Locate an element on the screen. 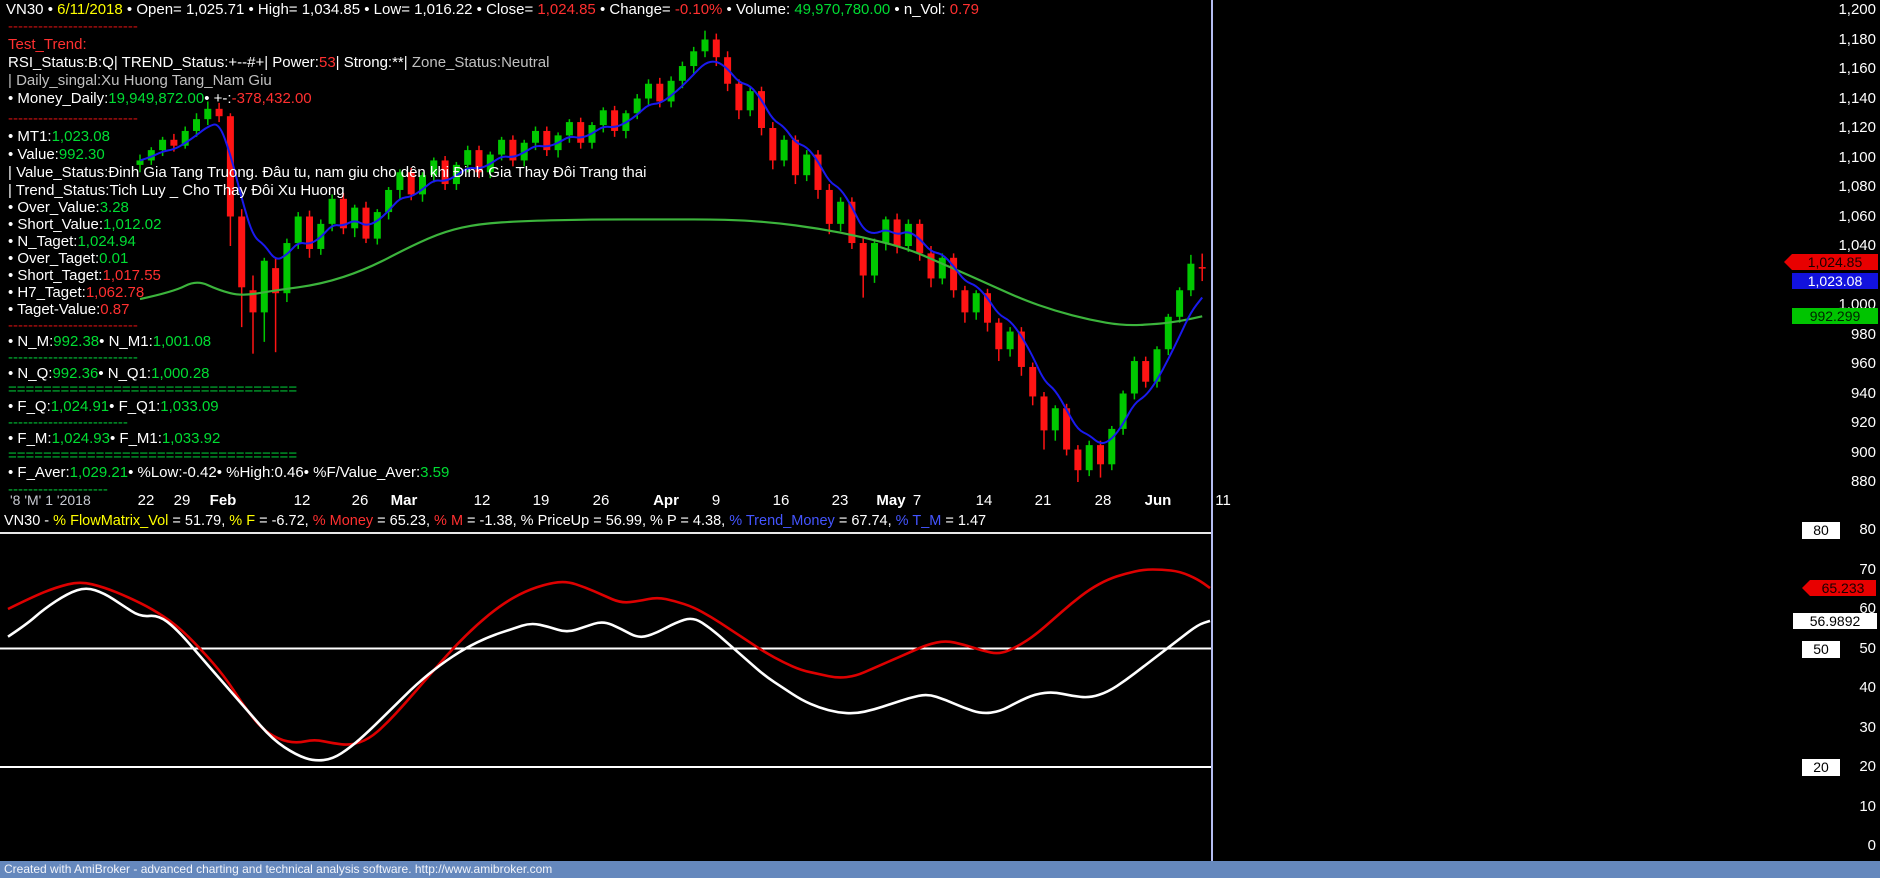  osc-tick-label: 30 is located at coordinates (1867, 727).